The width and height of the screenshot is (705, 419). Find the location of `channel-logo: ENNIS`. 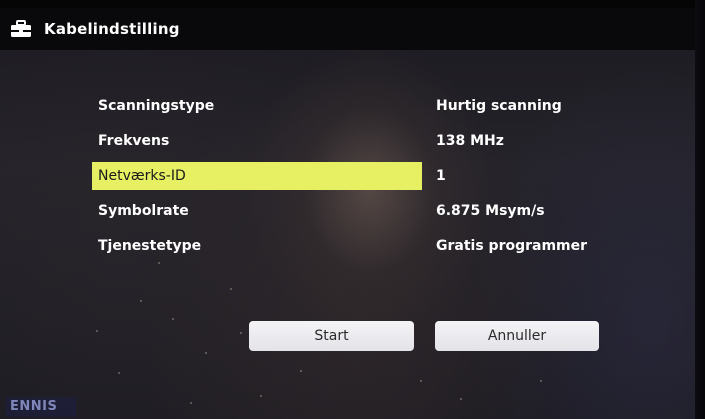

channel-logo: ENNIS is located at coordinates (41, 407).